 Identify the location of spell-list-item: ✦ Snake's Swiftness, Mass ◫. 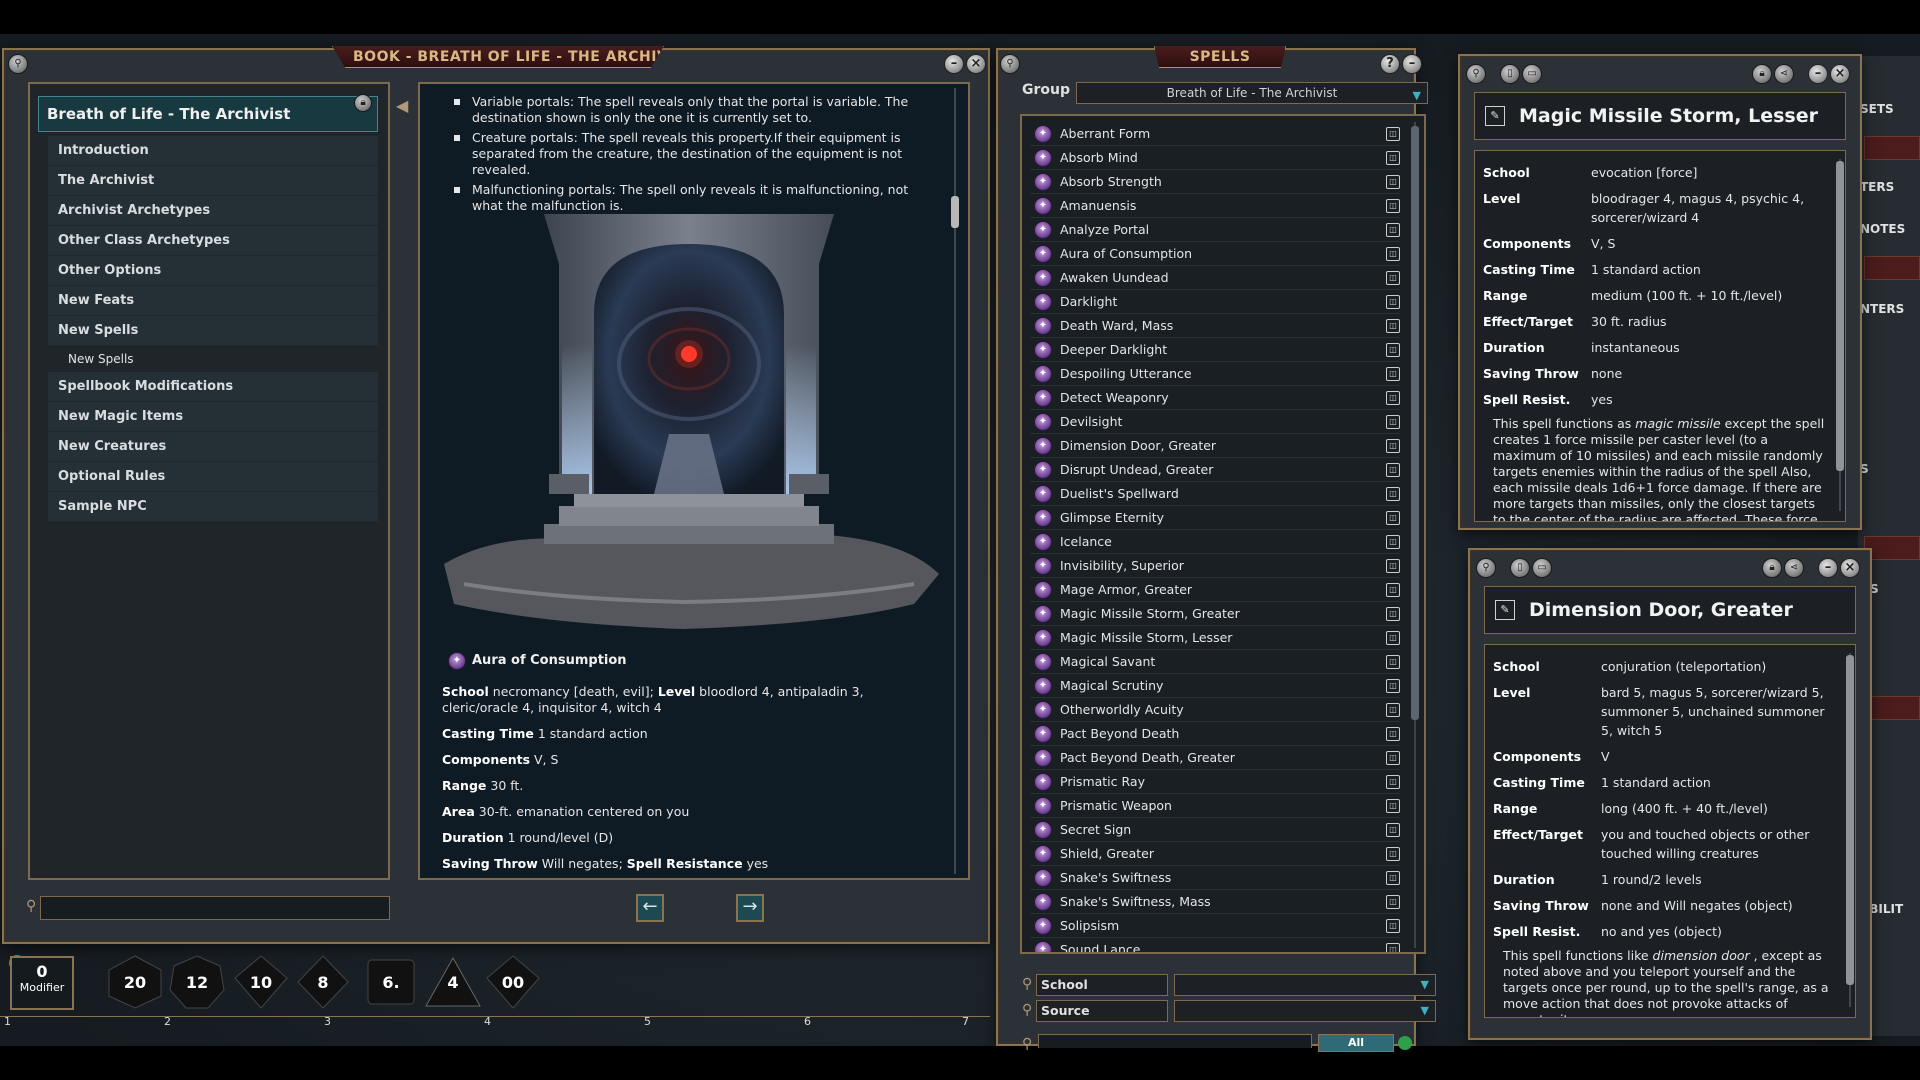
(1215, 902).